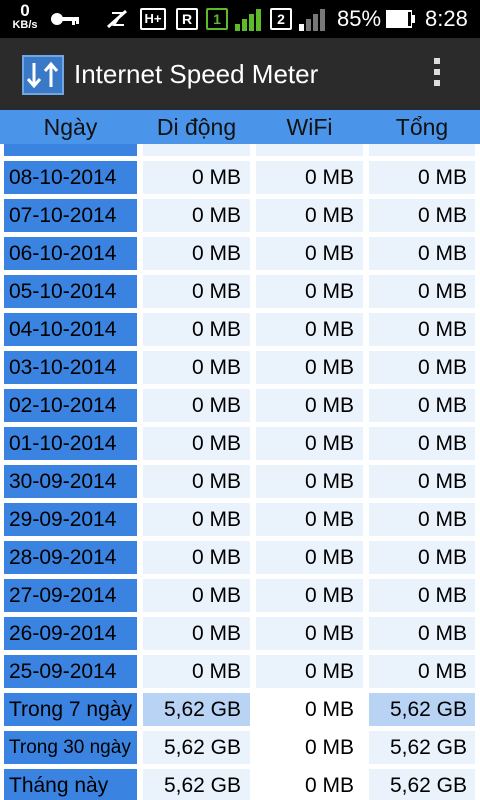  What do you see at coordinates (196, 74) in the screenshot?
I see `app-title: Internet Speed Meter` at bounding box center [196, 74].